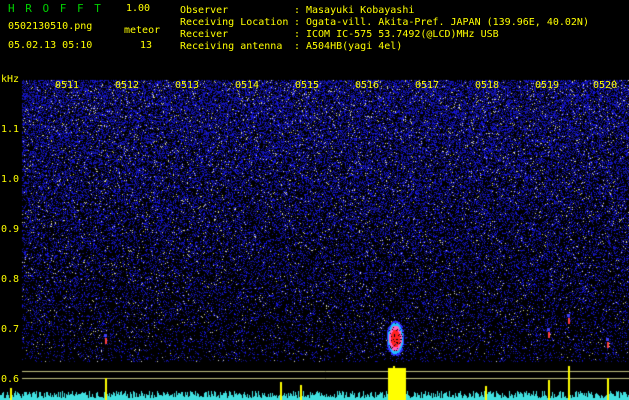  What do you see at coordinates (367, 85) in the screenshot?
I see `time-label: 0516` at bounding box center [367, 85].